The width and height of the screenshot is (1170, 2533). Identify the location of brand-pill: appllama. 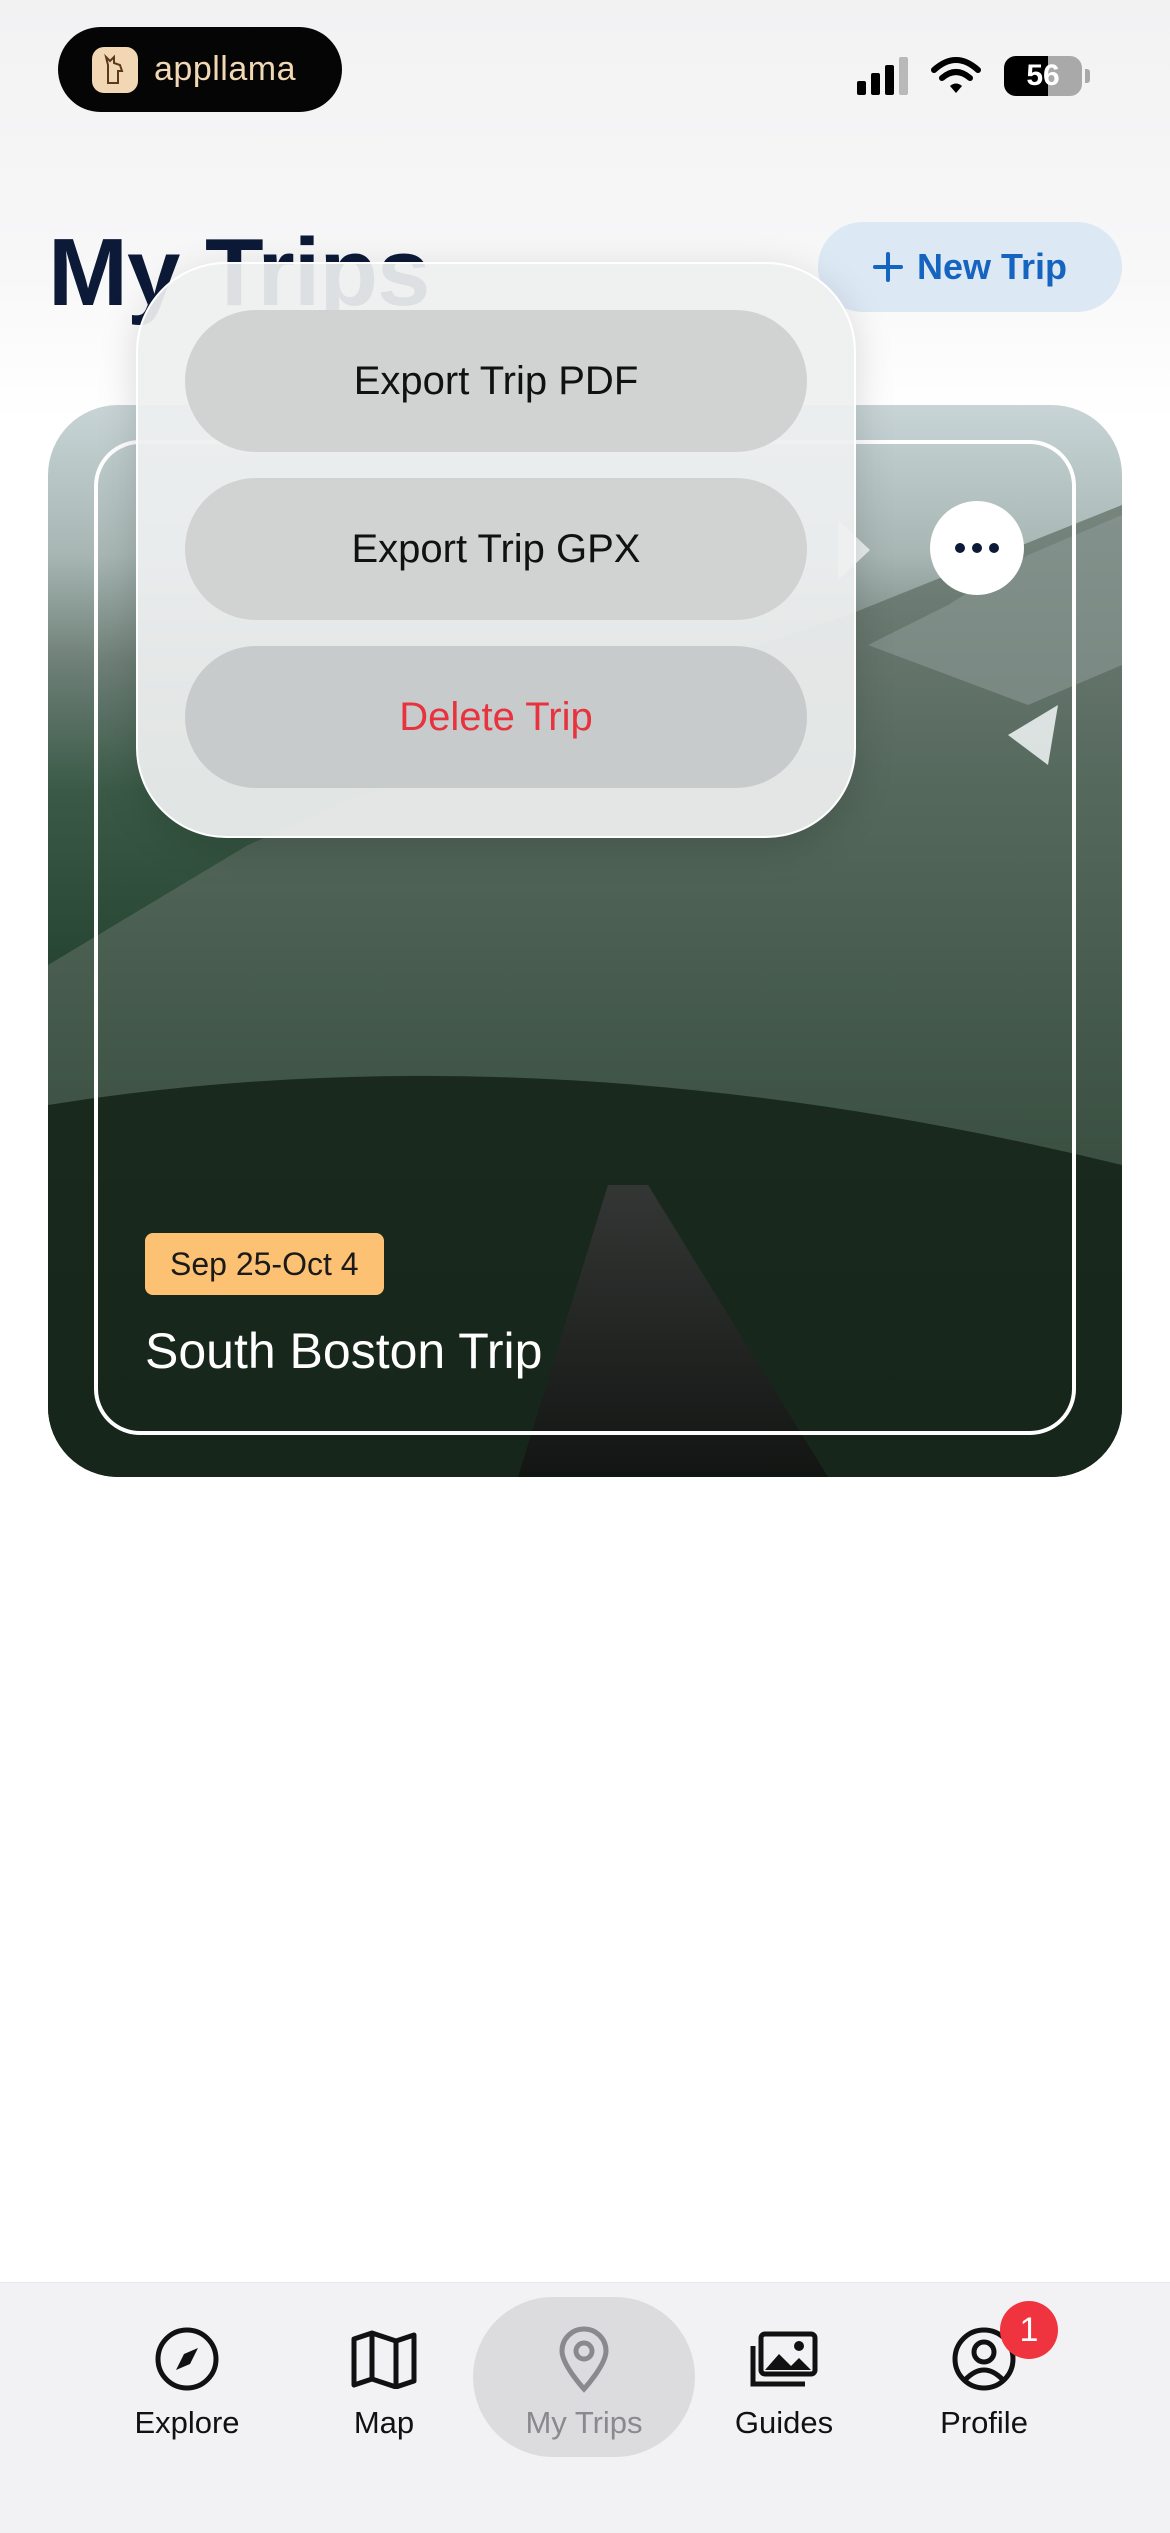
(200, 69).